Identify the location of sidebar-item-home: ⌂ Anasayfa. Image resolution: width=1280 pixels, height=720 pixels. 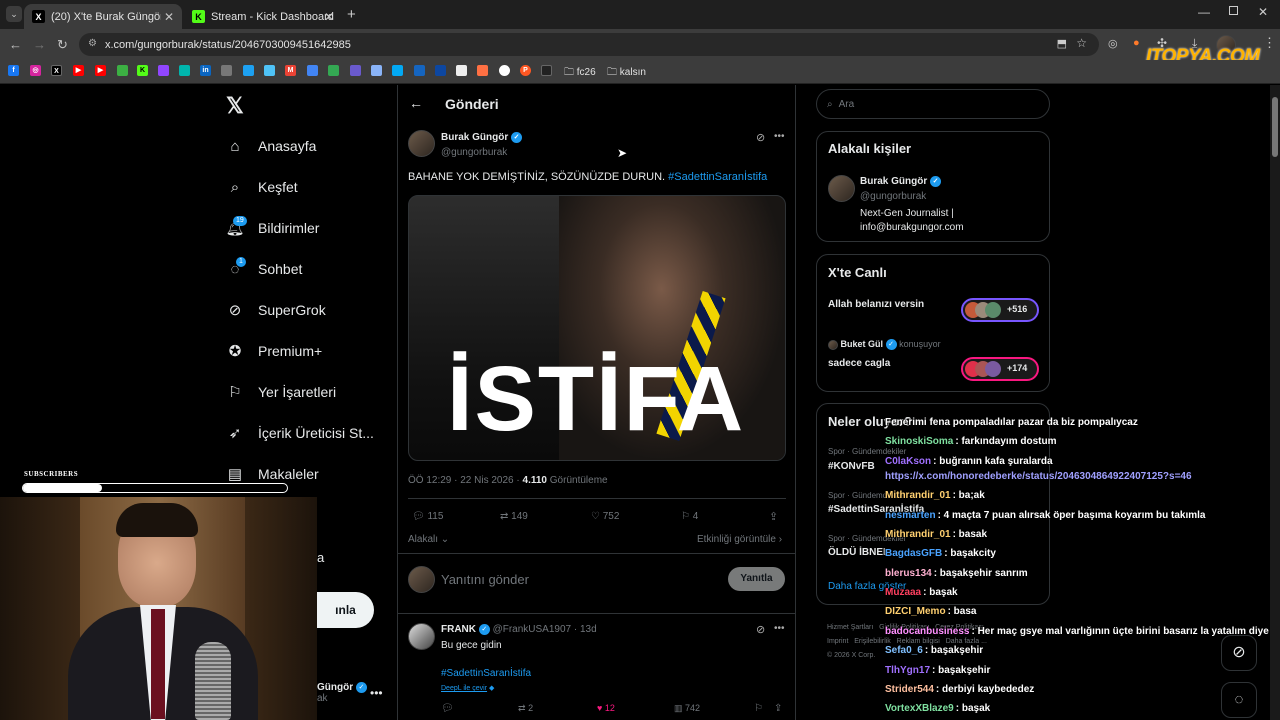
(271, 146).